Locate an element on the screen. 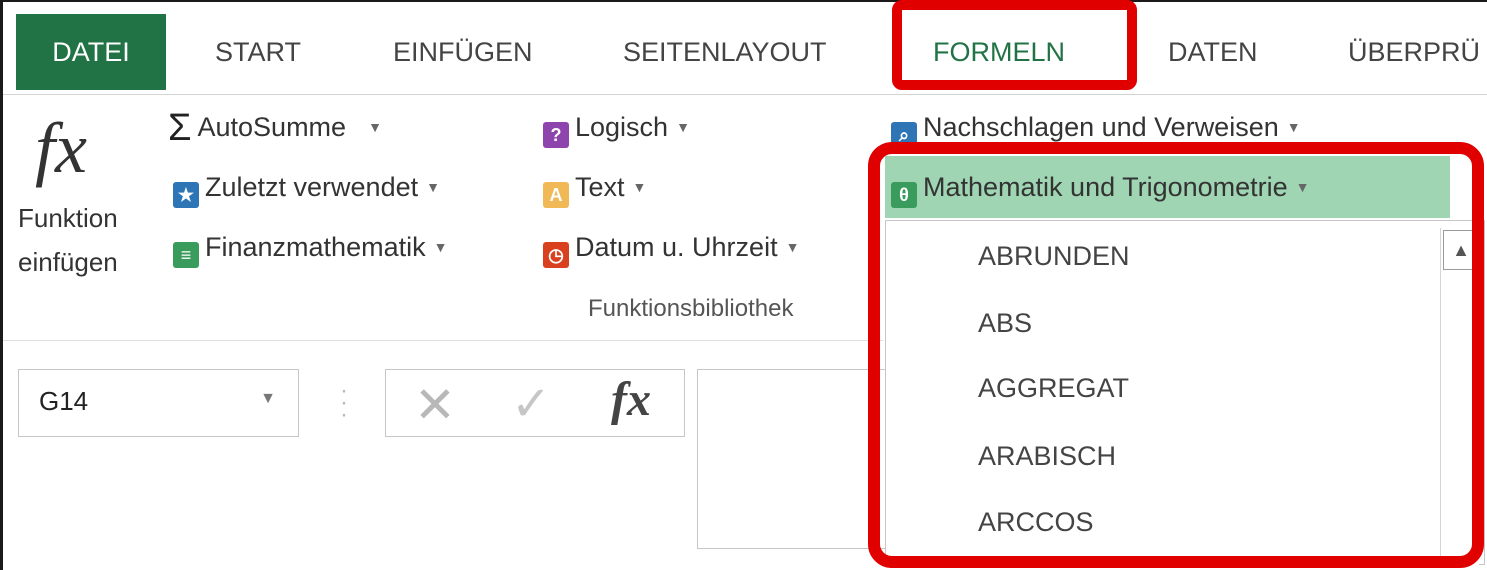 Image resolution: width=1487 pixels, height=570 pixels. logical-button: ? Logisch ▼ is located at coordinates (616, 127).